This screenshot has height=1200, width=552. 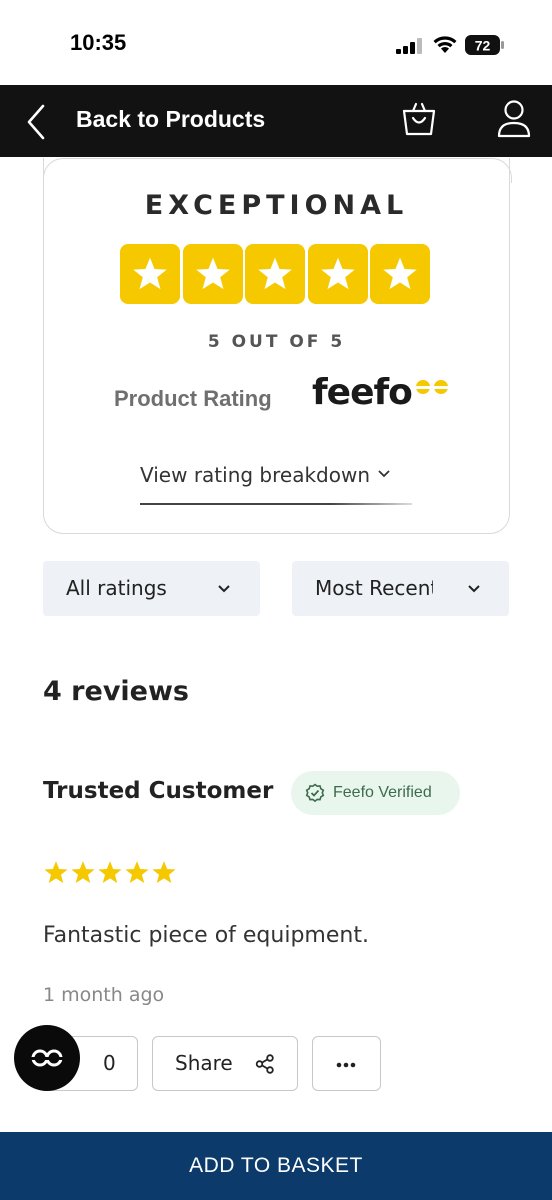 I want to click on more-options-icon, so click(x=346, y=1065).